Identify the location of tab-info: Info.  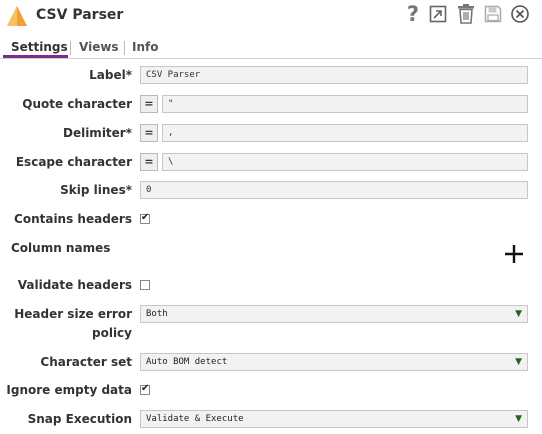
(145, 47).